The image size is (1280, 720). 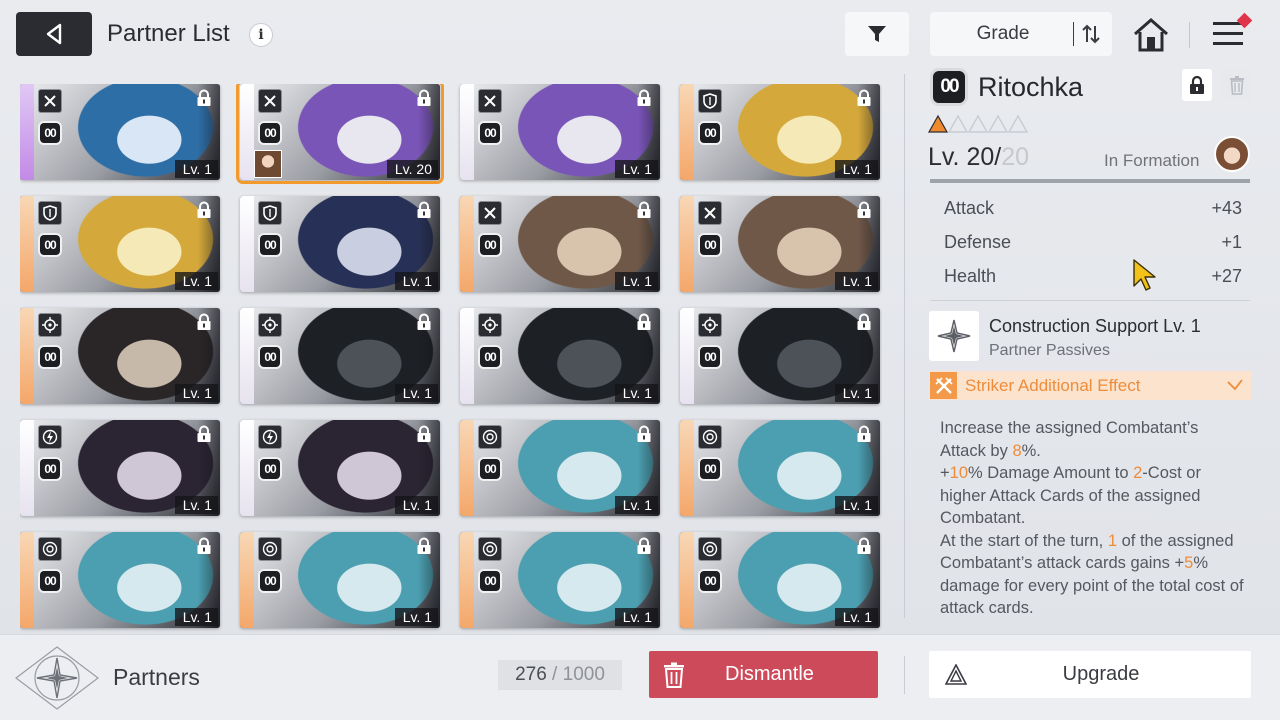 I want to click on compass-star-icon, so click(x=954, y=336).